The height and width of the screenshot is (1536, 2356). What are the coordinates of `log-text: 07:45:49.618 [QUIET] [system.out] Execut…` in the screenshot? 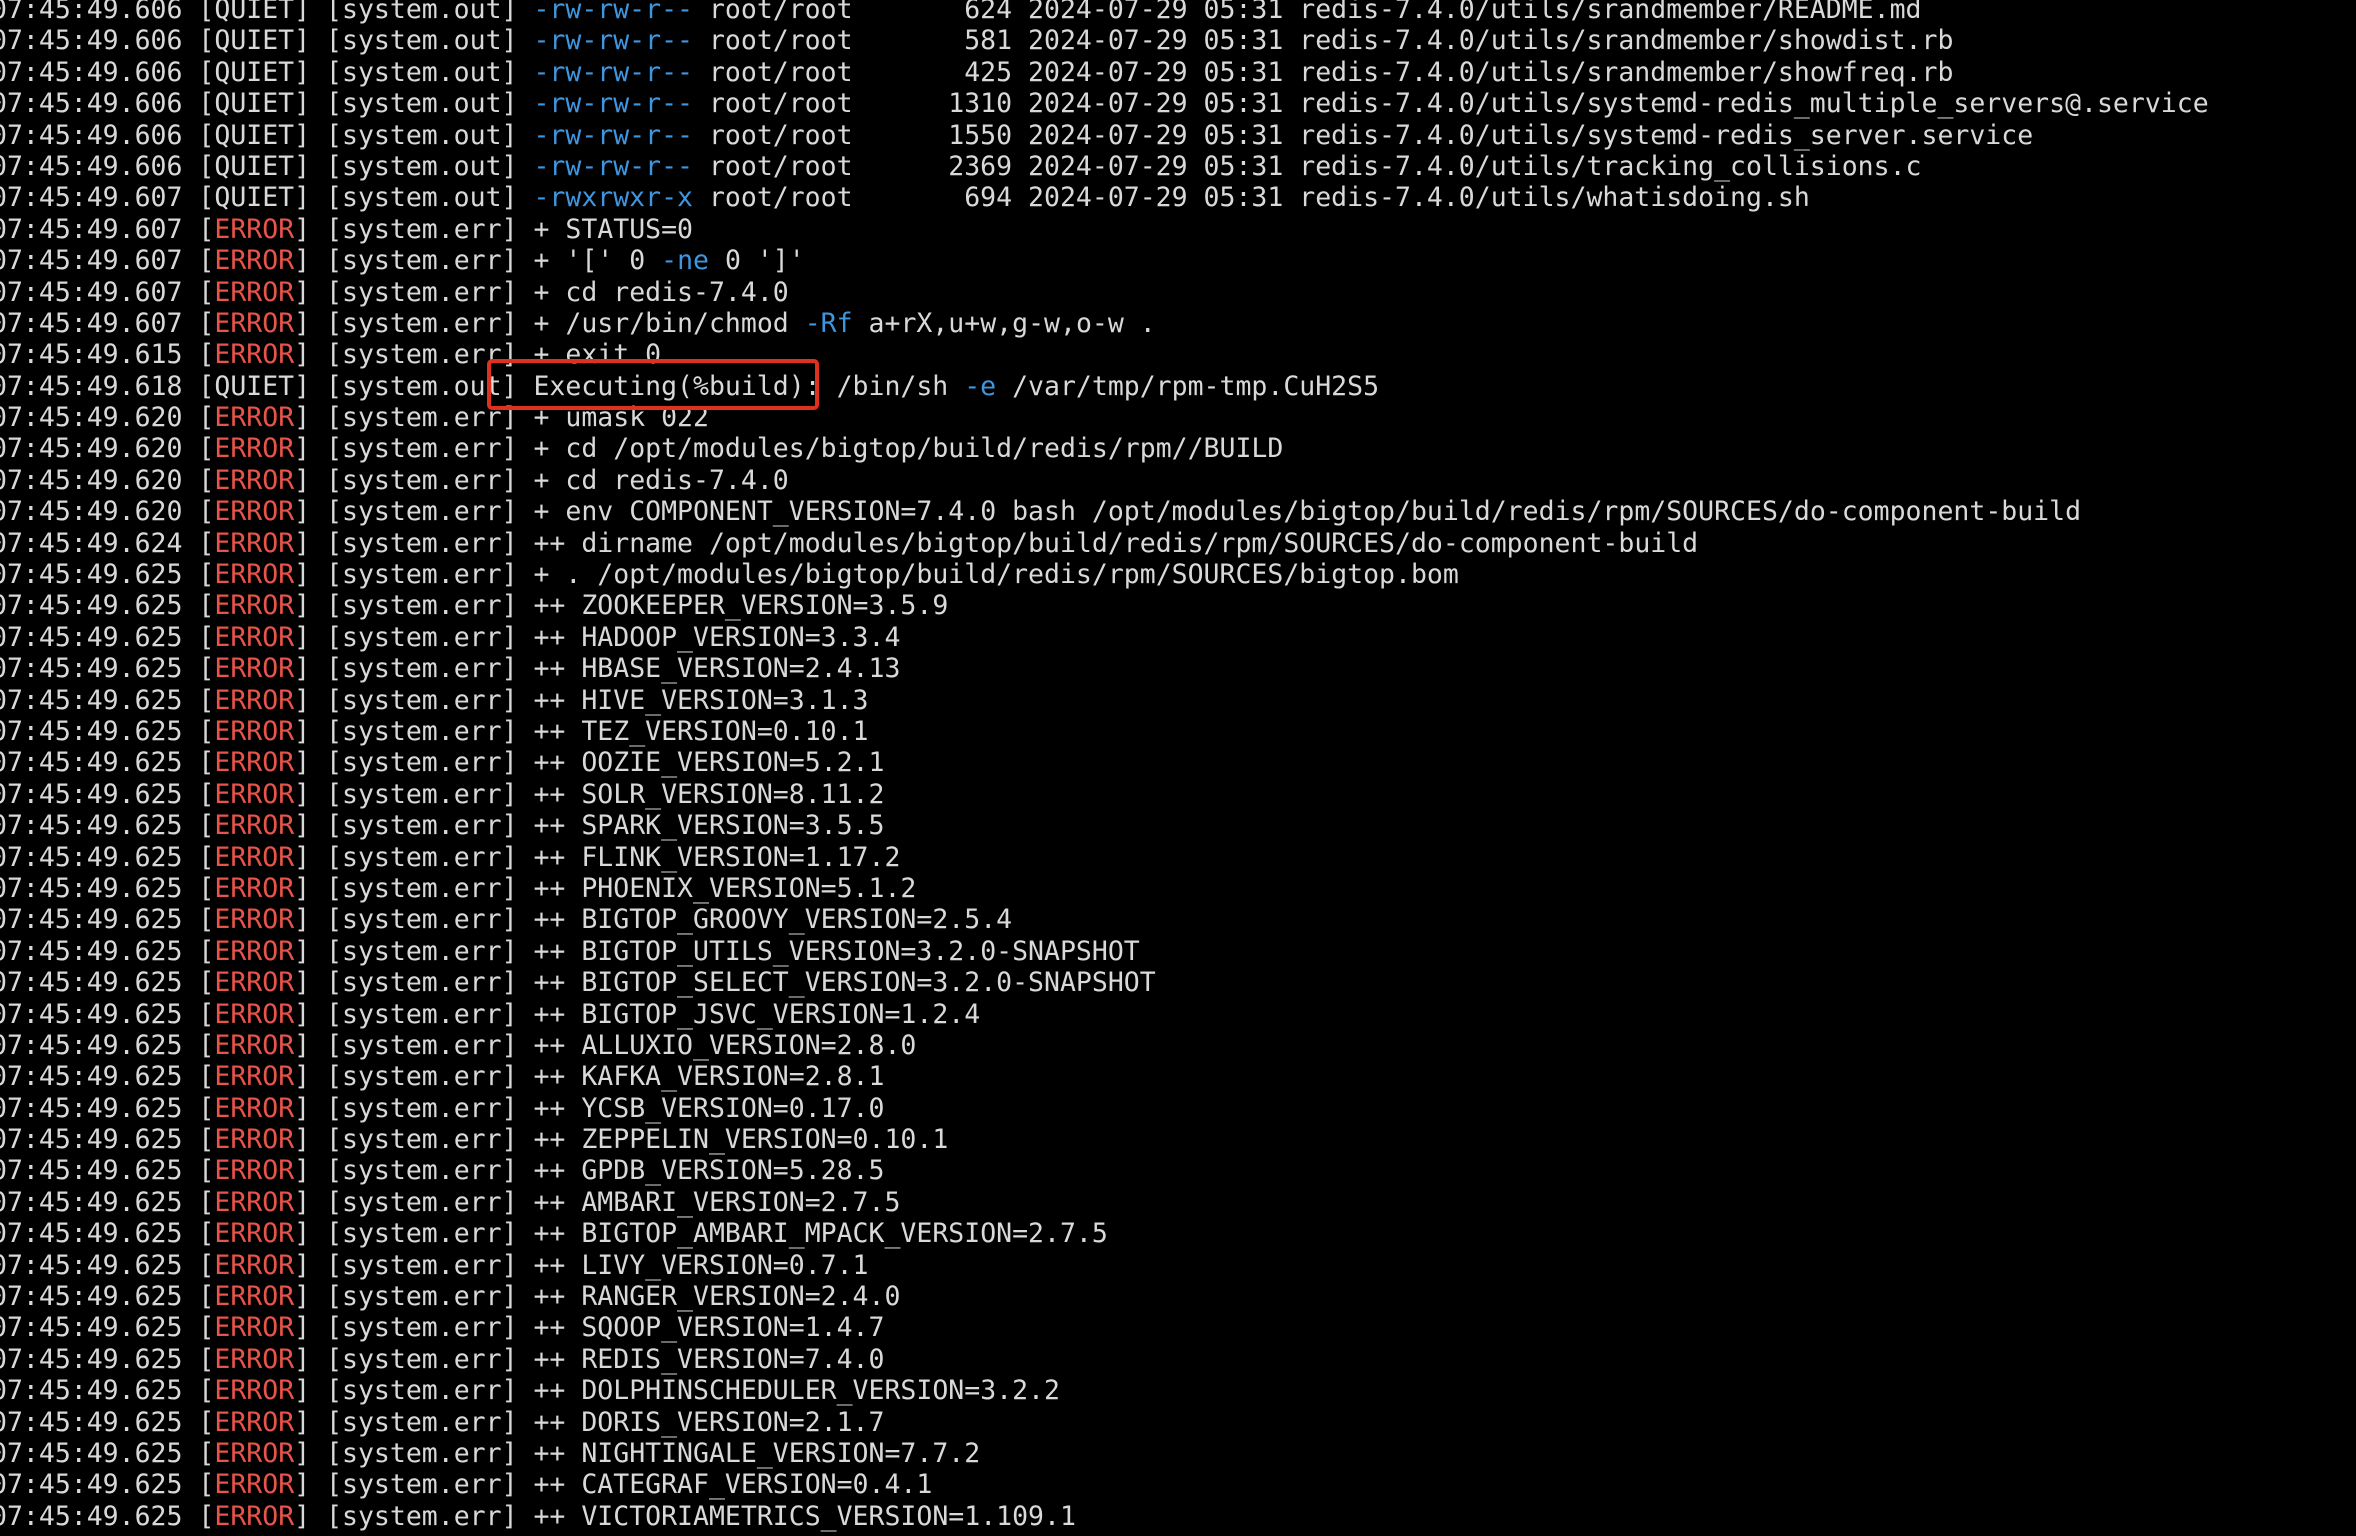 It's located at (482, 386).